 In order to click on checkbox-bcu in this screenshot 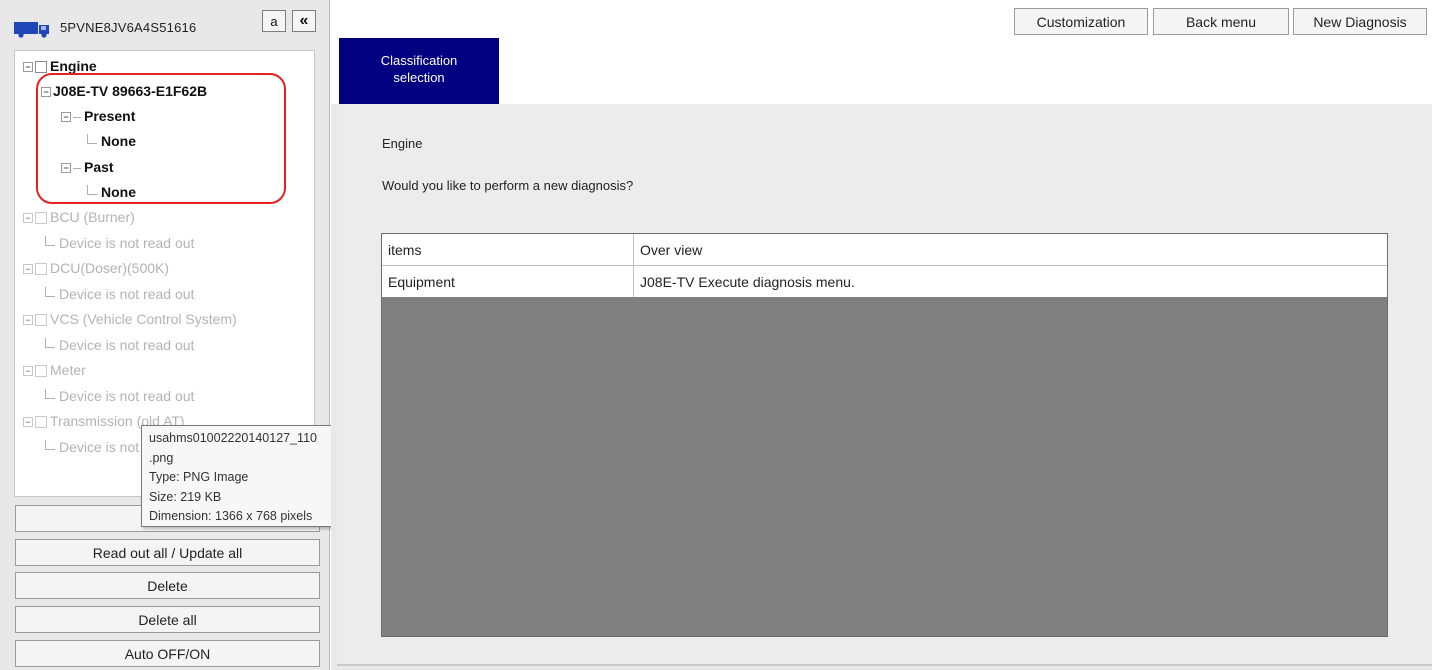, I will do `click(41, 218)`.